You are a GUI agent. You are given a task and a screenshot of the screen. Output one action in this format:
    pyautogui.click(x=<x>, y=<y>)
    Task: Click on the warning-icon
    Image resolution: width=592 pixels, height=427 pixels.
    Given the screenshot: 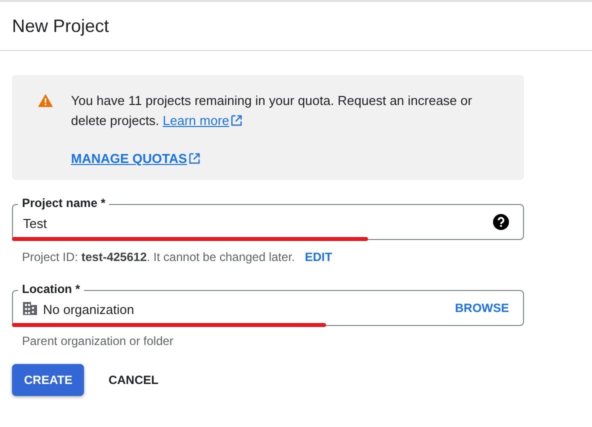 What is the action you would take?
    pyautogui.click(x=45, y=100)
    